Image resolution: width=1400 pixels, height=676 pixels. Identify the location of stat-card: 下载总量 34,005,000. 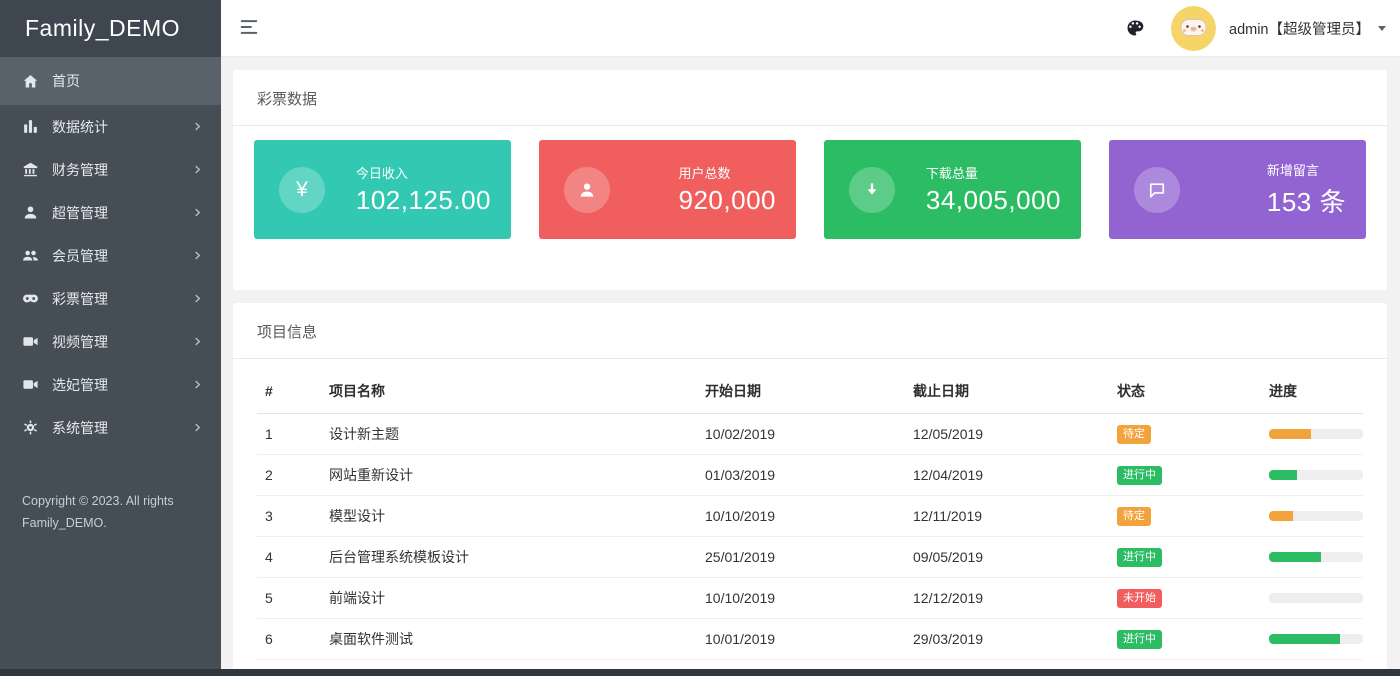
(952, 189).